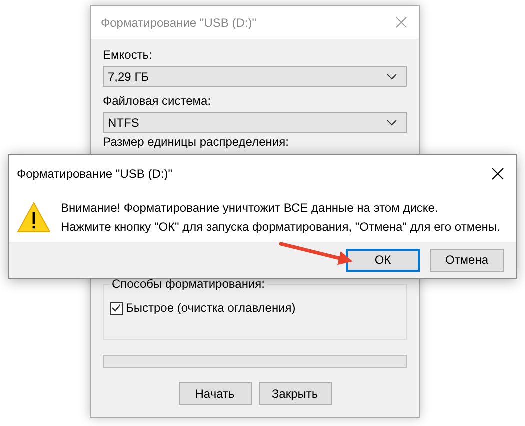 This screenshot has width=525, height=426. I want to click on dialog-button: ОК, so click(383, 260).